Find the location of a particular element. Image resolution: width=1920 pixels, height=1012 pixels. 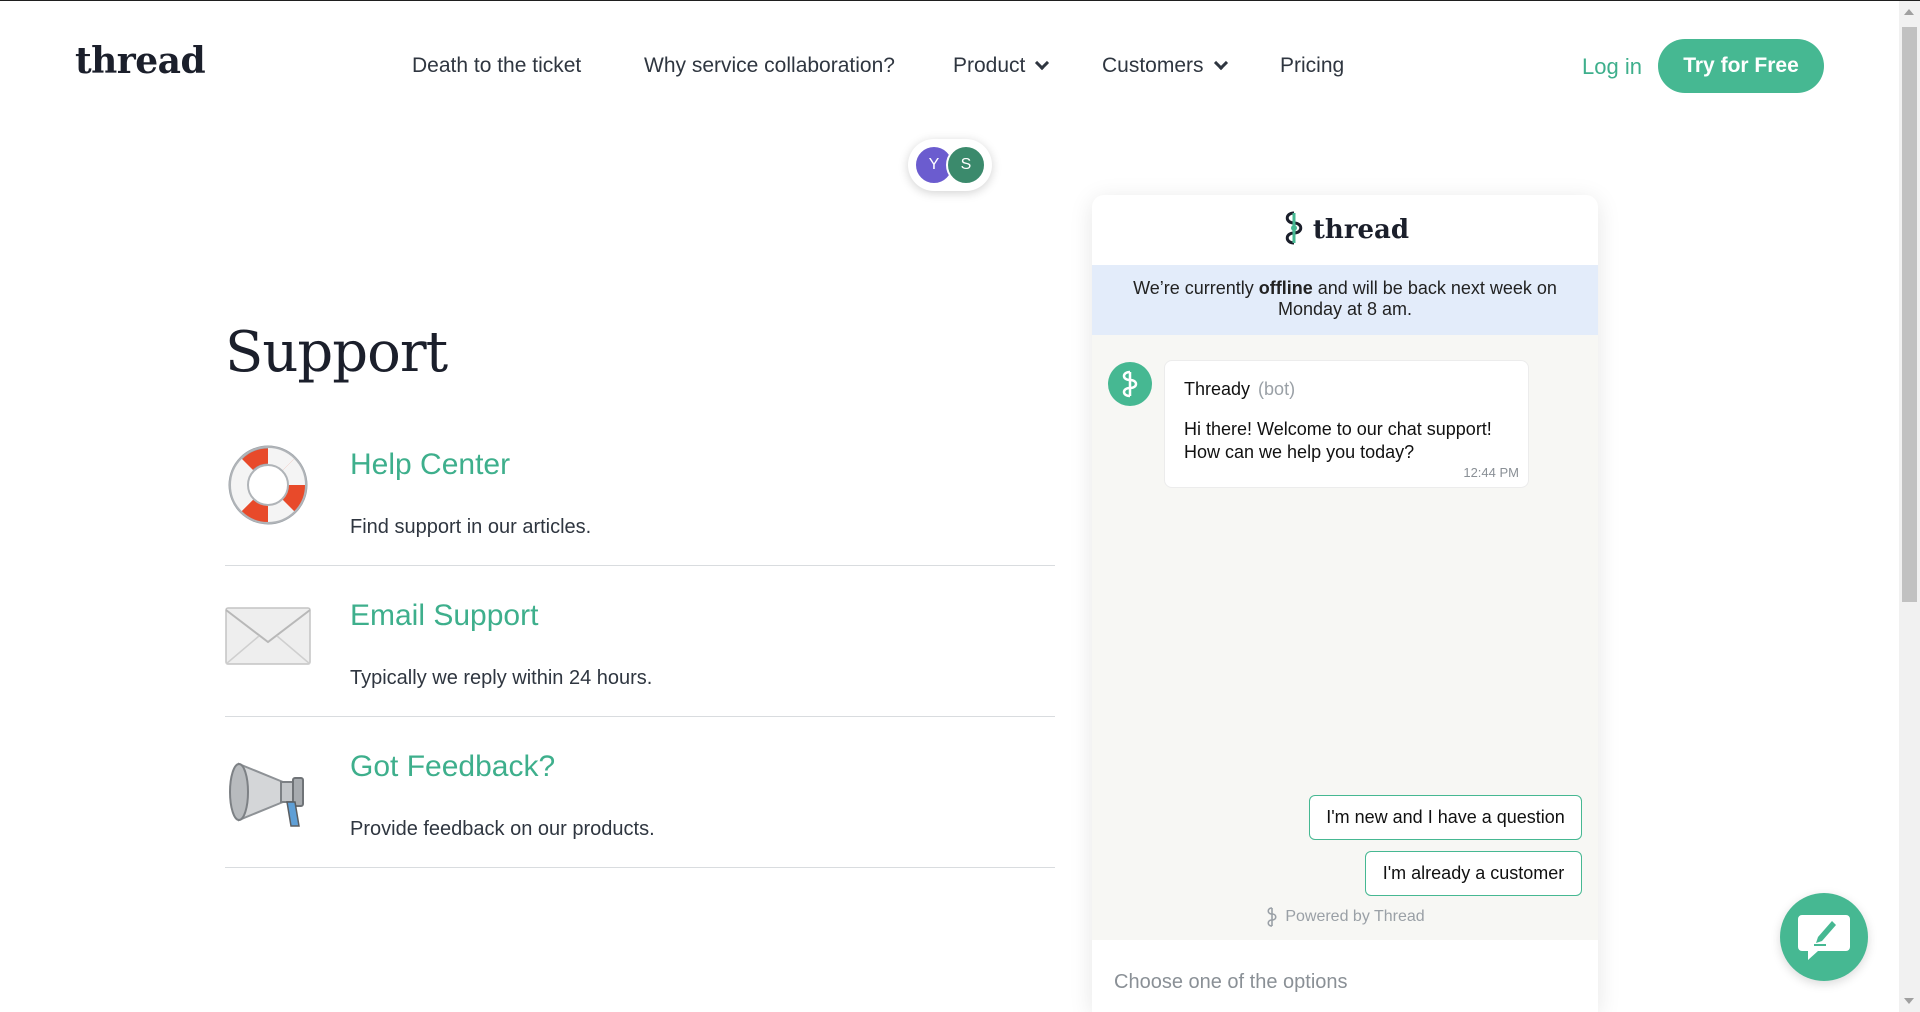

try-for-free-button: Try for Free is located at coordinates (1741, 66).